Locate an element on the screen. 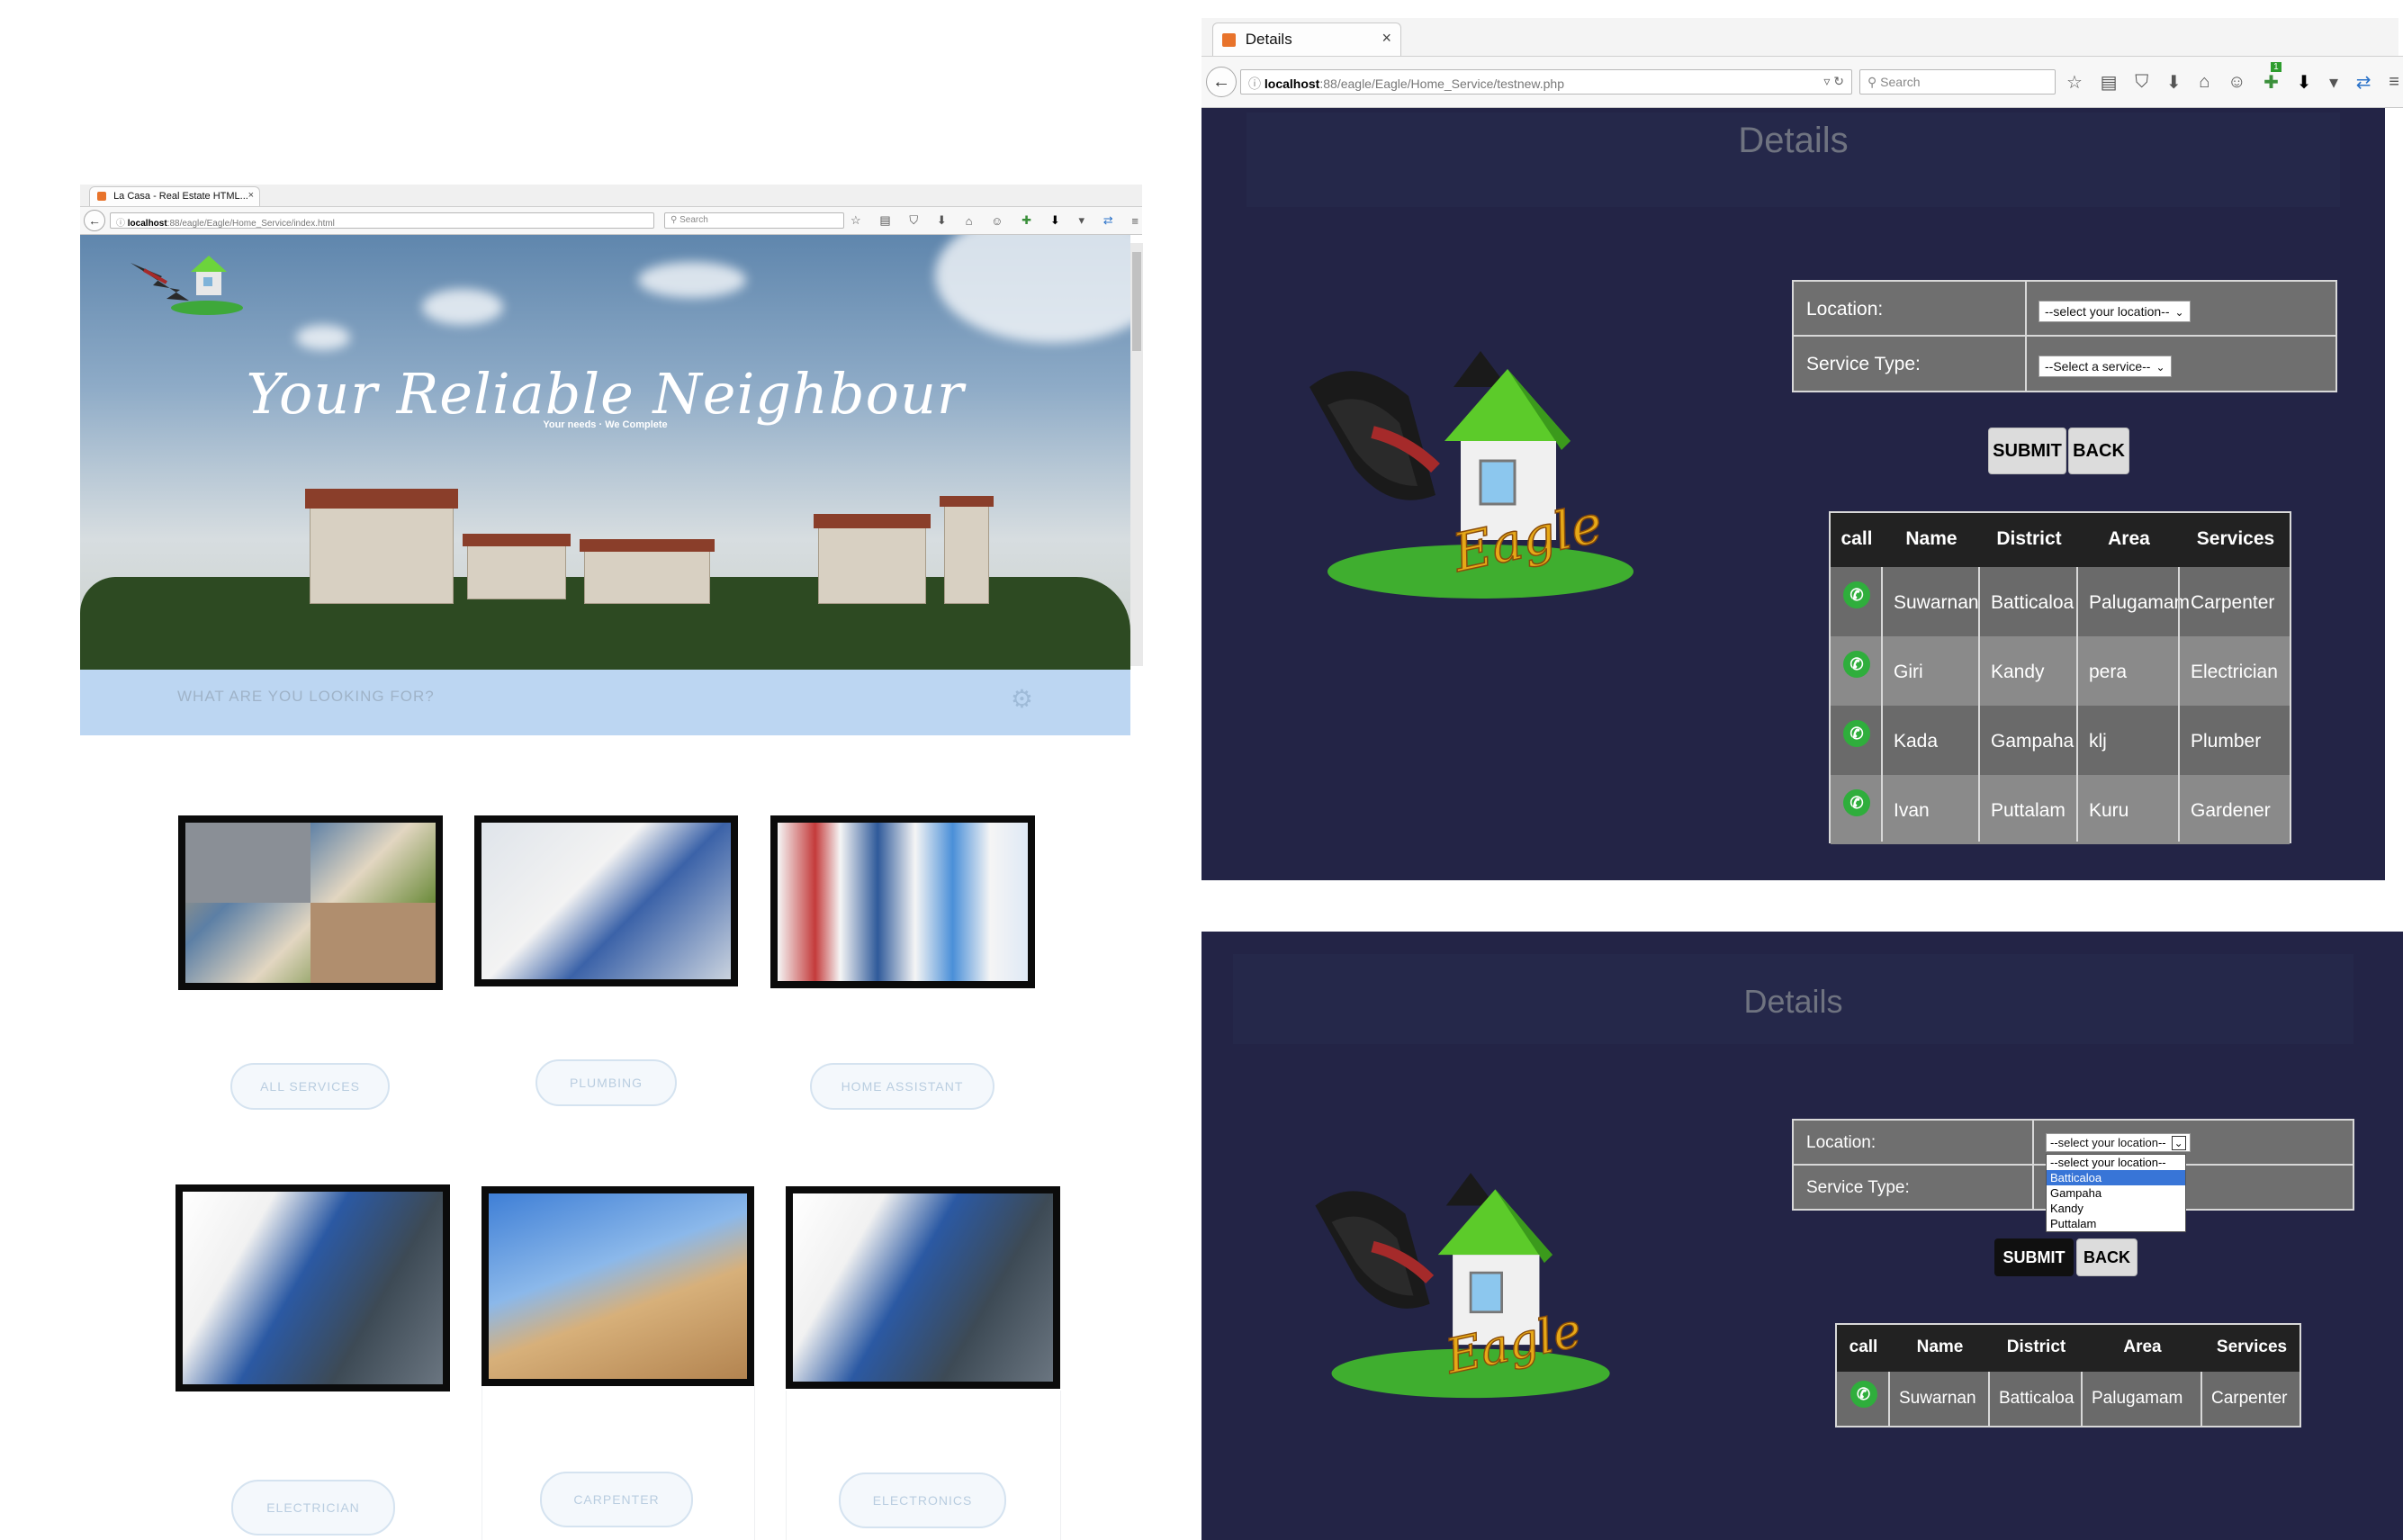  cell-service: Electrician is located at coordinates (2234, 672).